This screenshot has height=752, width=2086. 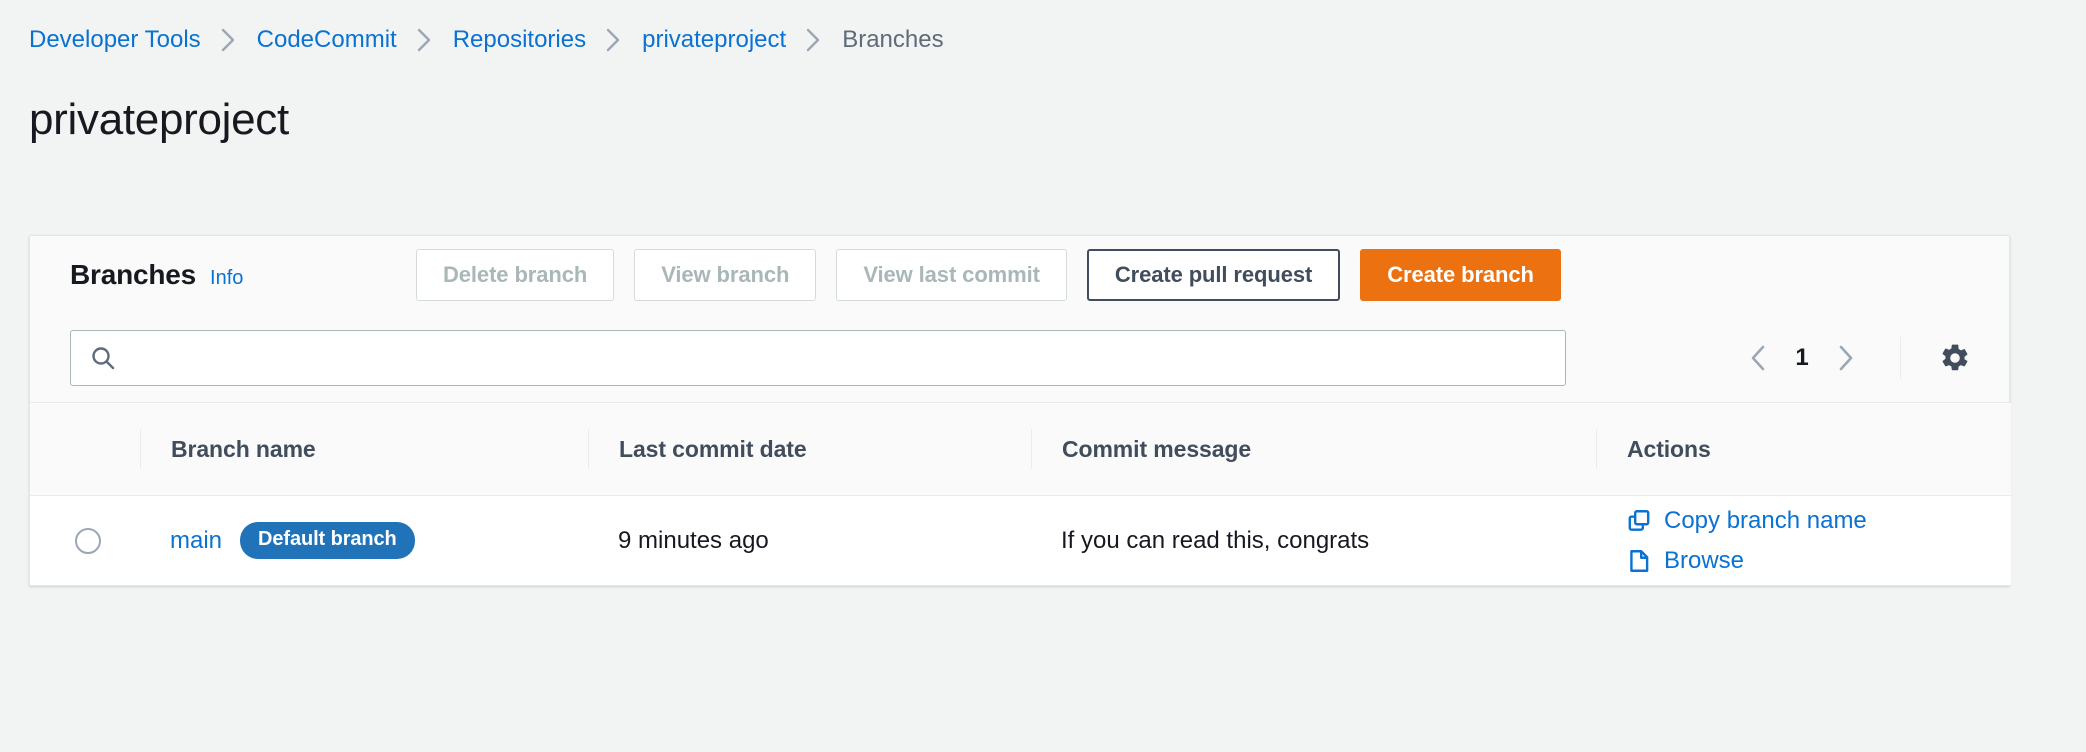 What do you see at coordinates (1818, 561) in the screenshot?
I see `browse-link: Browse` at bounding box center [1818, 561].